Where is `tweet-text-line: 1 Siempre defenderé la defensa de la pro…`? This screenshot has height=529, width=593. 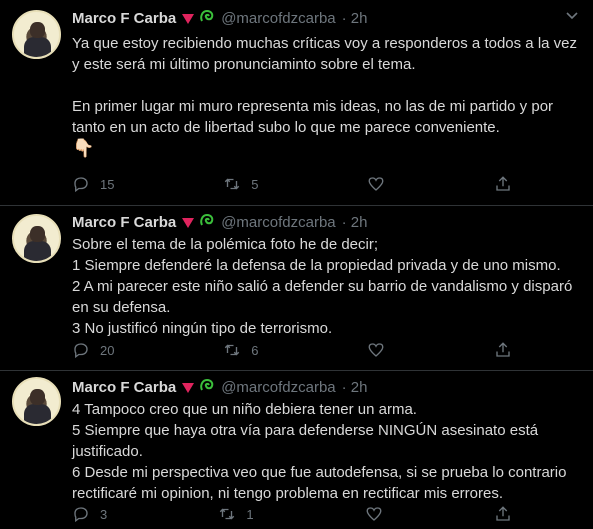 tweet-text-line: 1 Siempre defenderé la defensa de la pro… is located at coordinates (316, 265).